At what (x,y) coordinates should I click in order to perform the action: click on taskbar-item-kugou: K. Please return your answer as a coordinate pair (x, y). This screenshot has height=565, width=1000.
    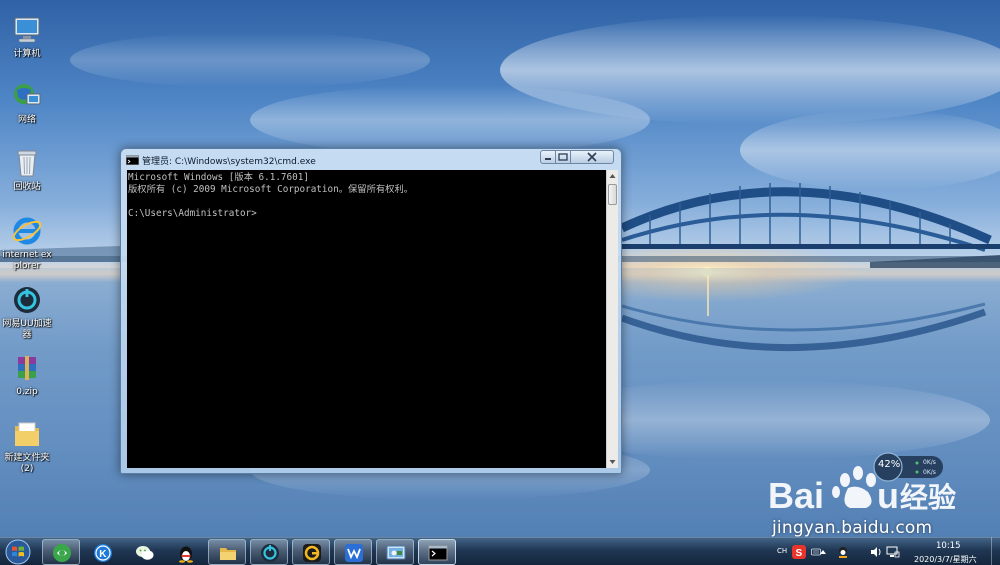
    Looking at the image, I should click on (102, 552).